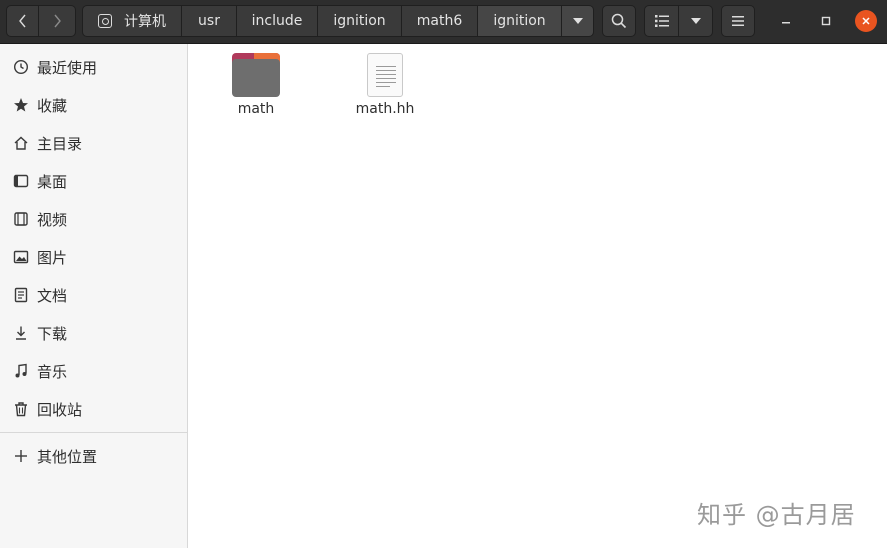  Describe the element at coordinates (93, 371) in the screenshot. I see `sidebar-item-music: 音乐` at that location.